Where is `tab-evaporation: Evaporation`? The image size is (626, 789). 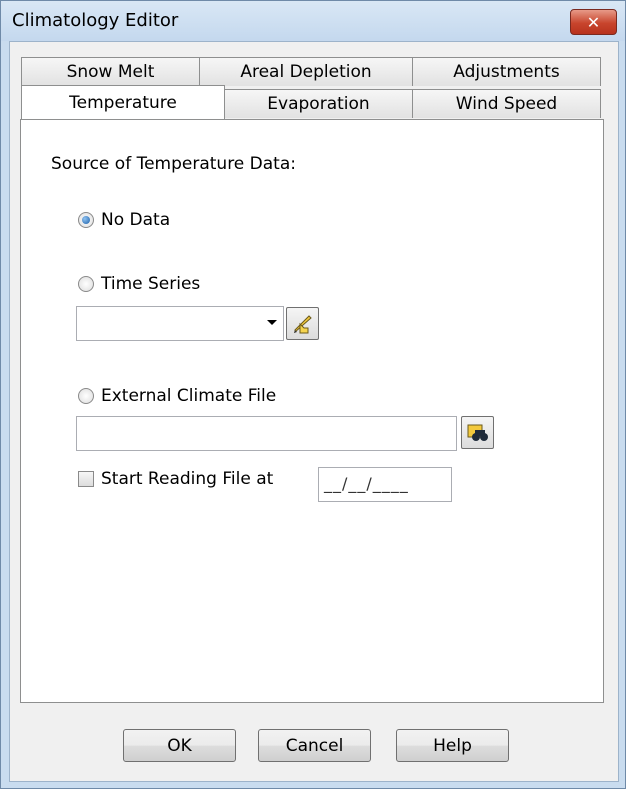
tab-evaporation: Evaporation is located at coordinates (318, 103).